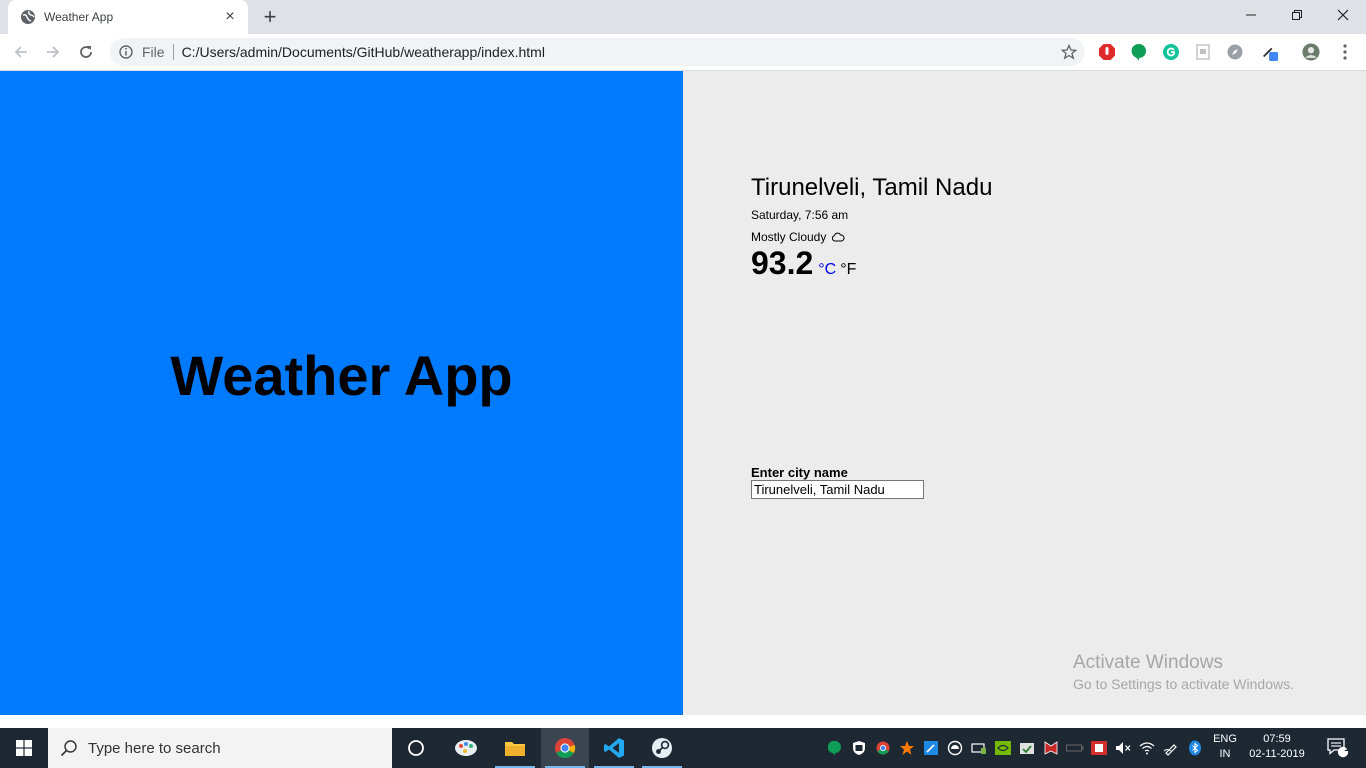 The image size is (1366, 768). I want to click on file-explorer-button, so click(515, 748).